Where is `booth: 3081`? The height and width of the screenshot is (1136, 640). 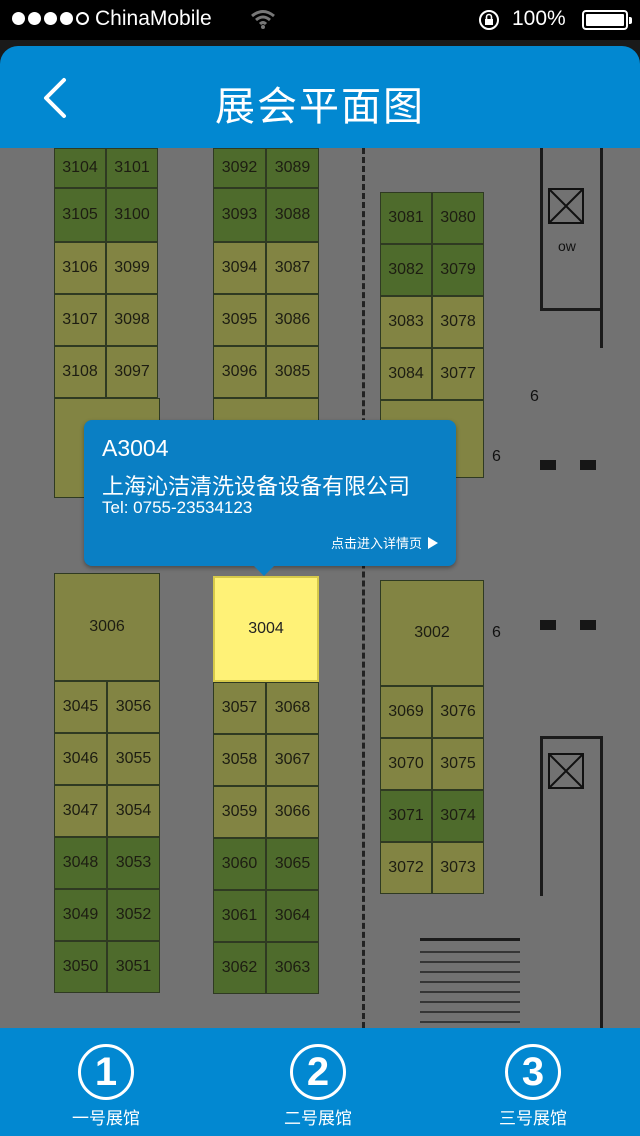
booth: 3081 is located at coordinates (406, 218).